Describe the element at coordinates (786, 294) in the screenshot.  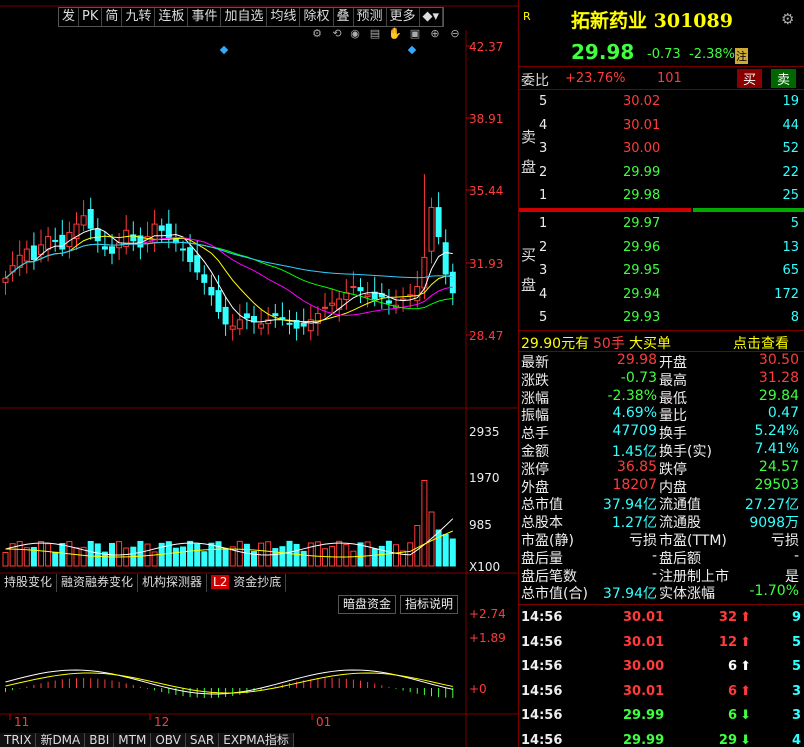
I see `order-volume: 172` at that location.